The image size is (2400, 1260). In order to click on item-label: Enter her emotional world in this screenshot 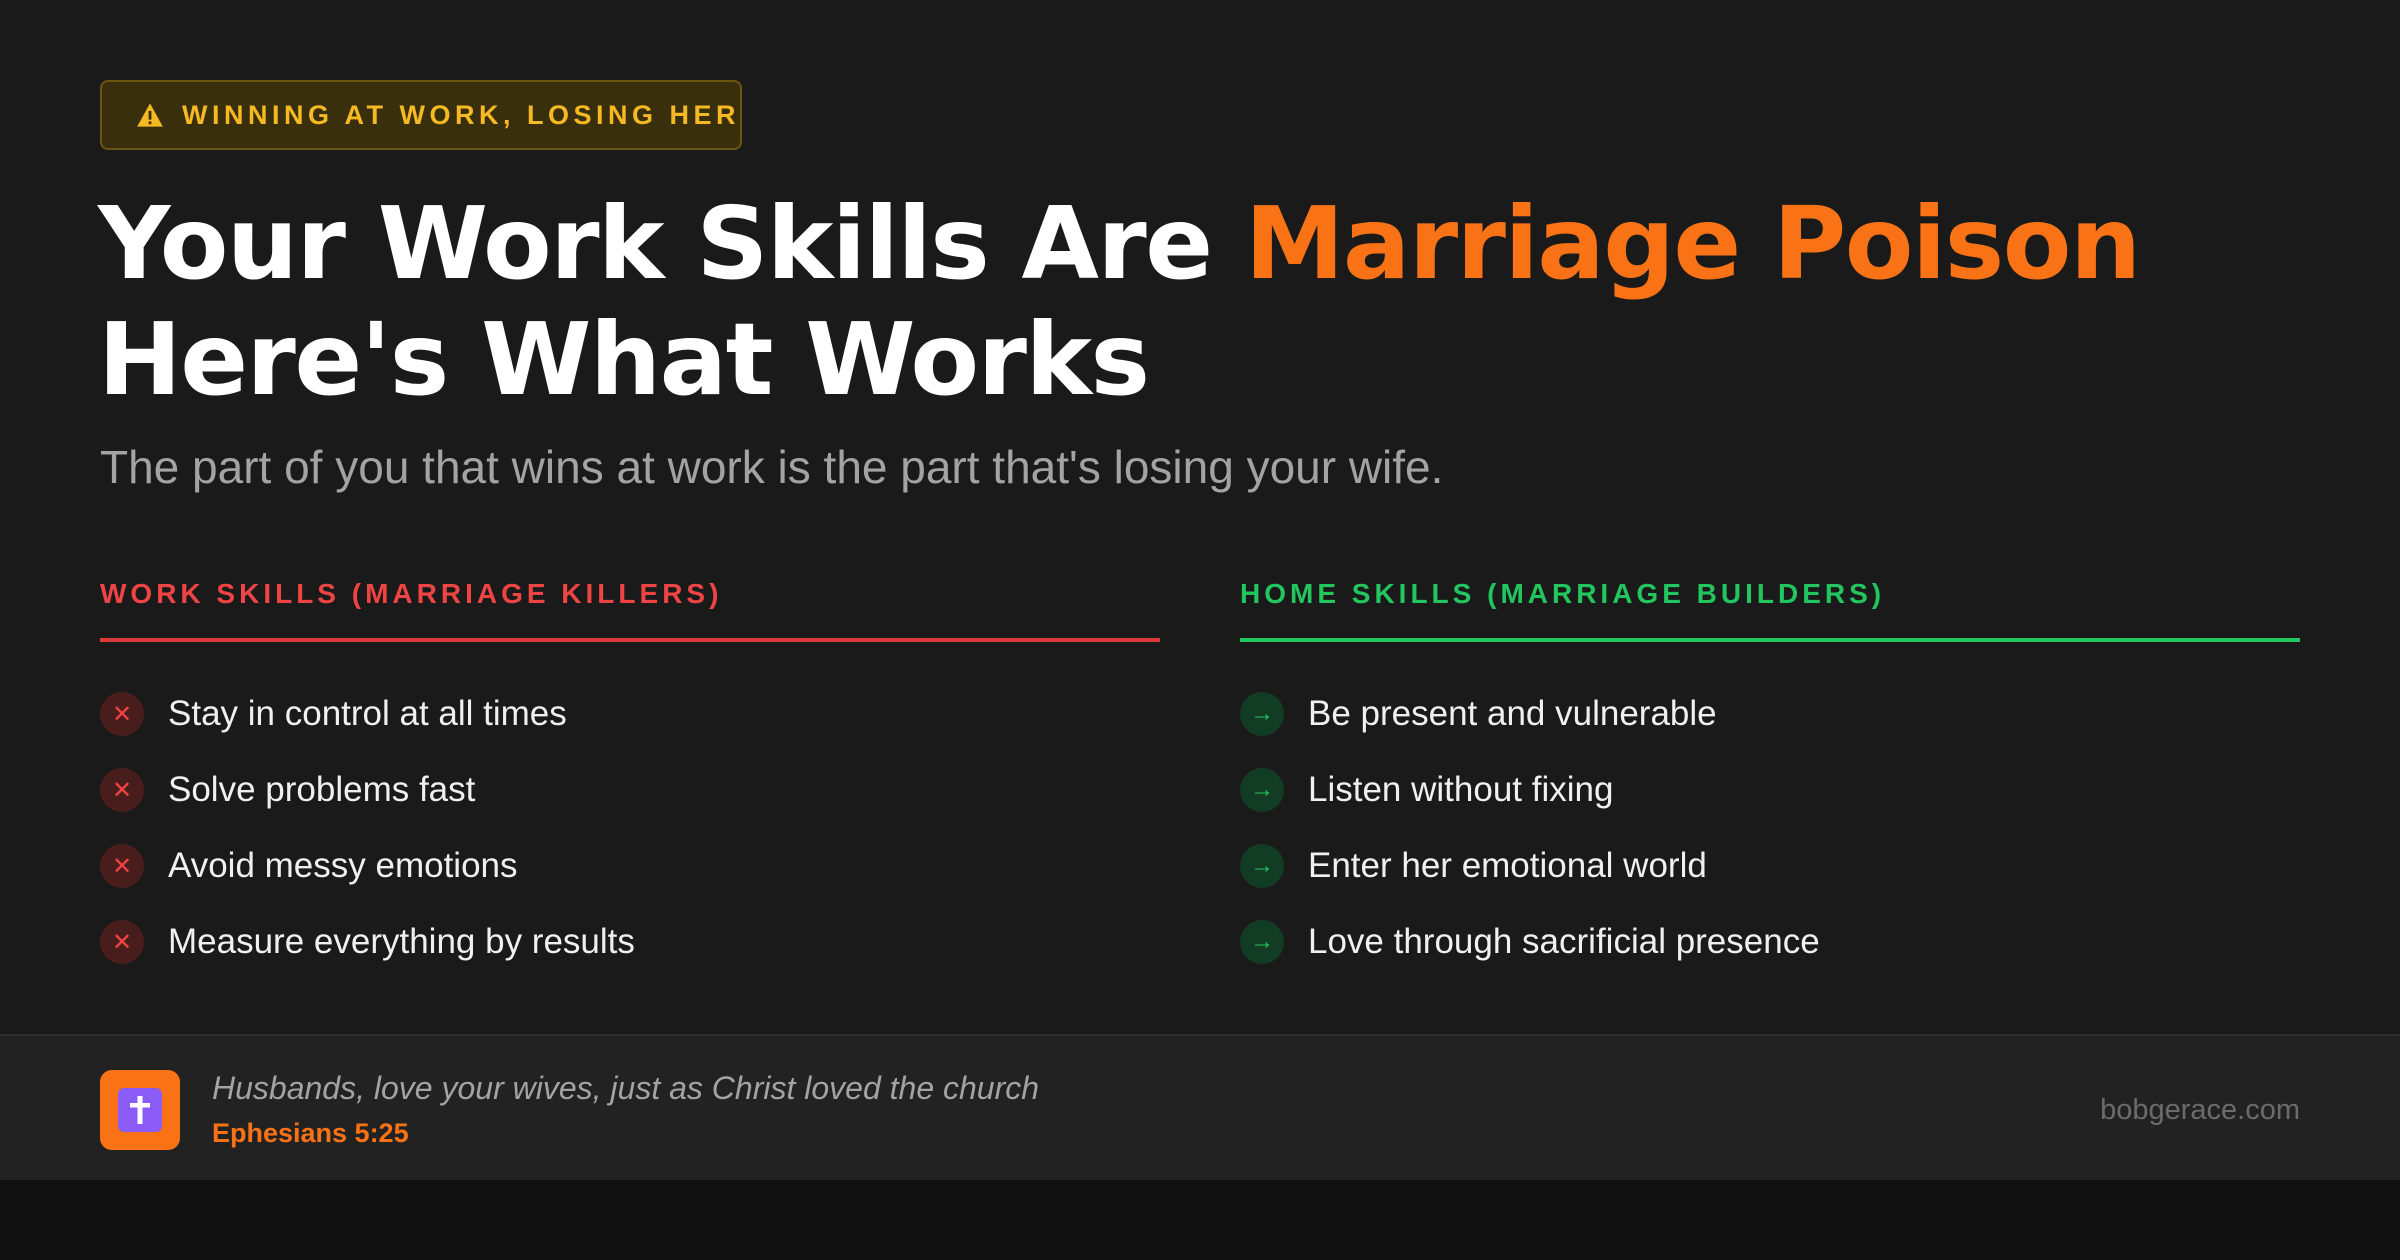, I will do `click(1507, 865)`.